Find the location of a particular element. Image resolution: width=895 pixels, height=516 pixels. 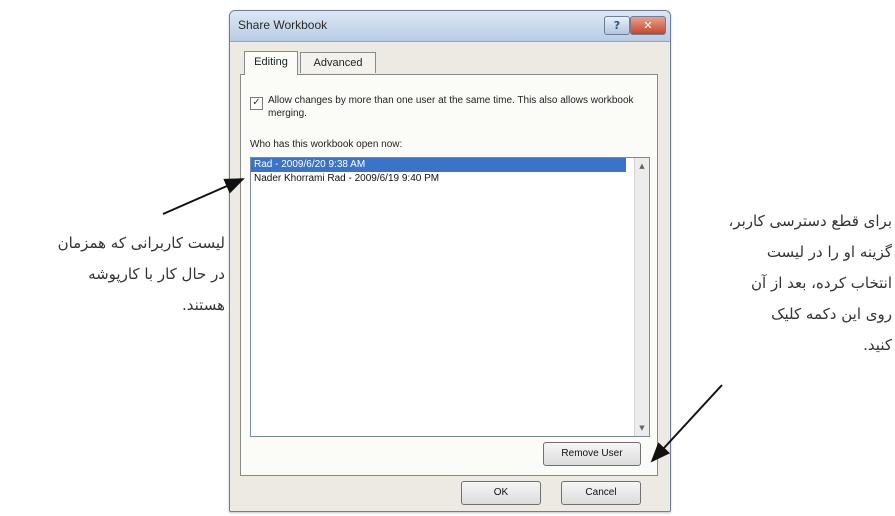

tab-editing: Editing is located at coordinates (271, 63).